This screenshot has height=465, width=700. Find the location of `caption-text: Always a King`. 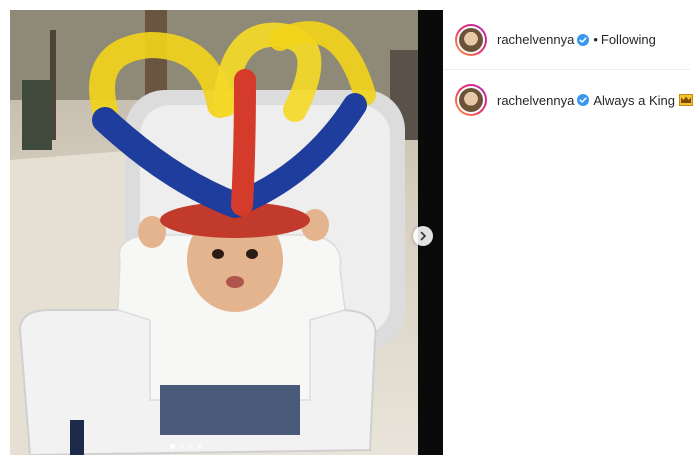

caption-text: Always a King is located at coordinates (634, 100).